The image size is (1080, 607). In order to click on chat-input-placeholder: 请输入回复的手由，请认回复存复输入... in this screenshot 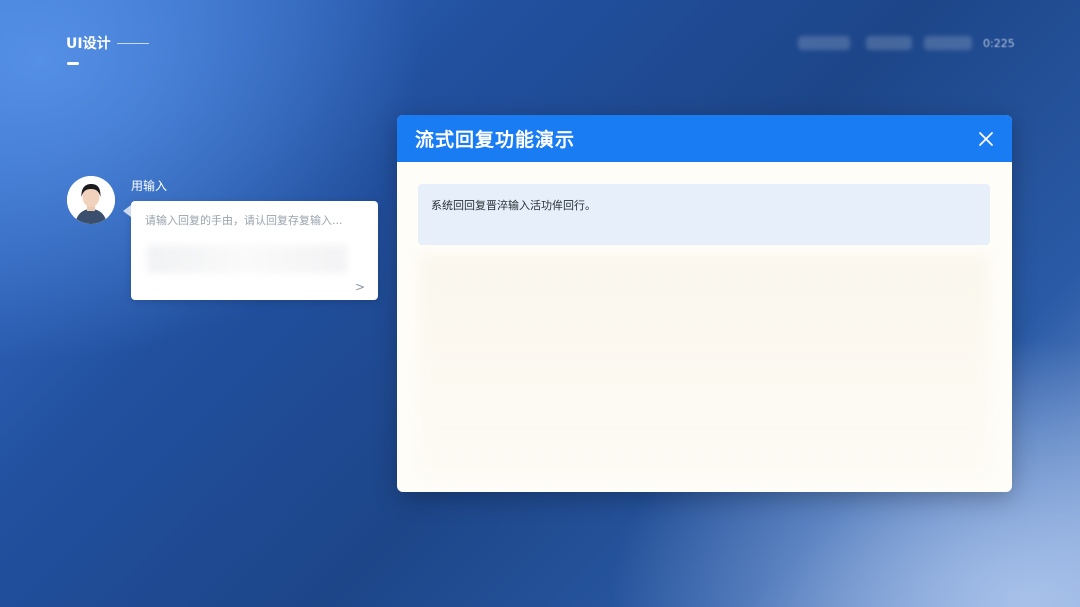, I will do `click(244, 220)`.